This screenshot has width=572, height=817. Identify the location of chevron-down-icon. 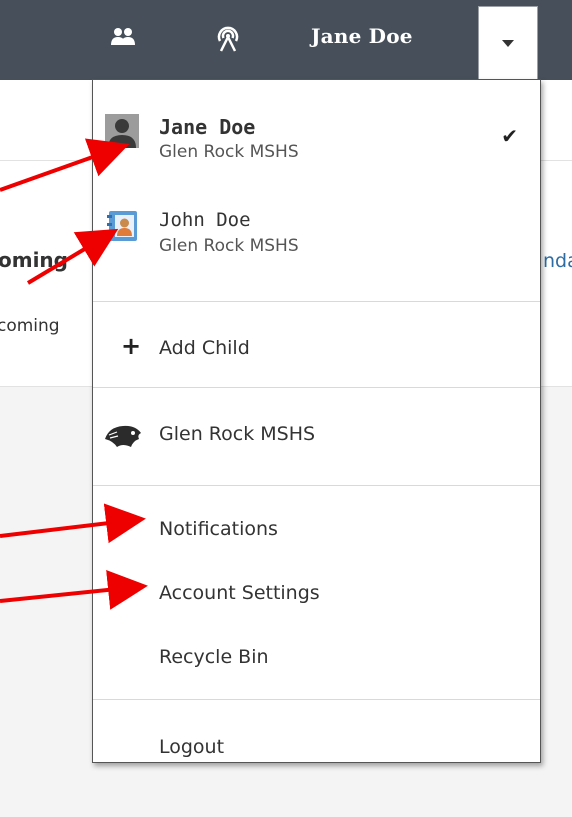
(508, 43).